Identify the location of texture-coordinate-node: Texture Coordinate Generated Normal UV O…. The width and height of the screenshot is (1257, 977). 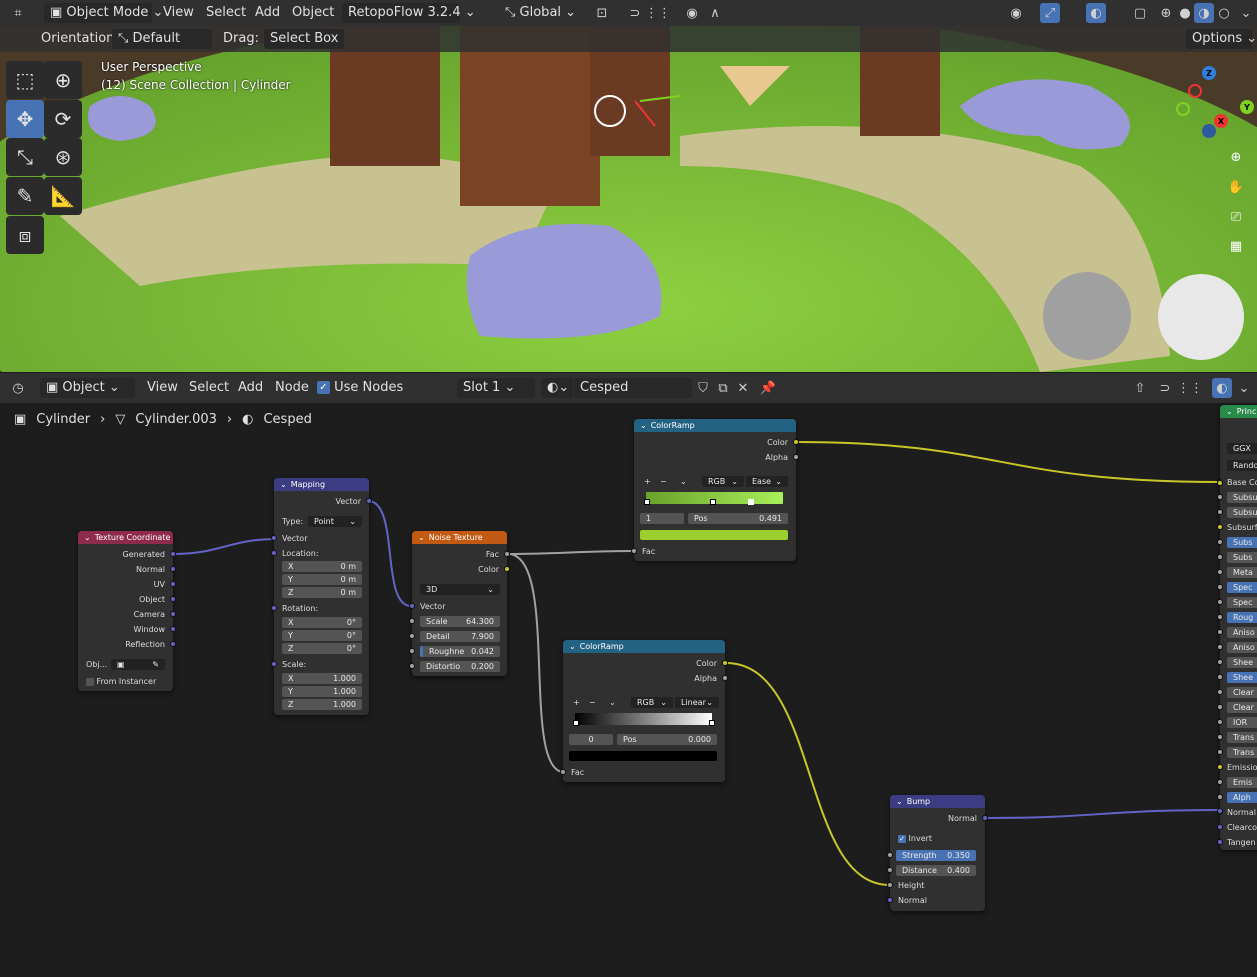
(127, 611).